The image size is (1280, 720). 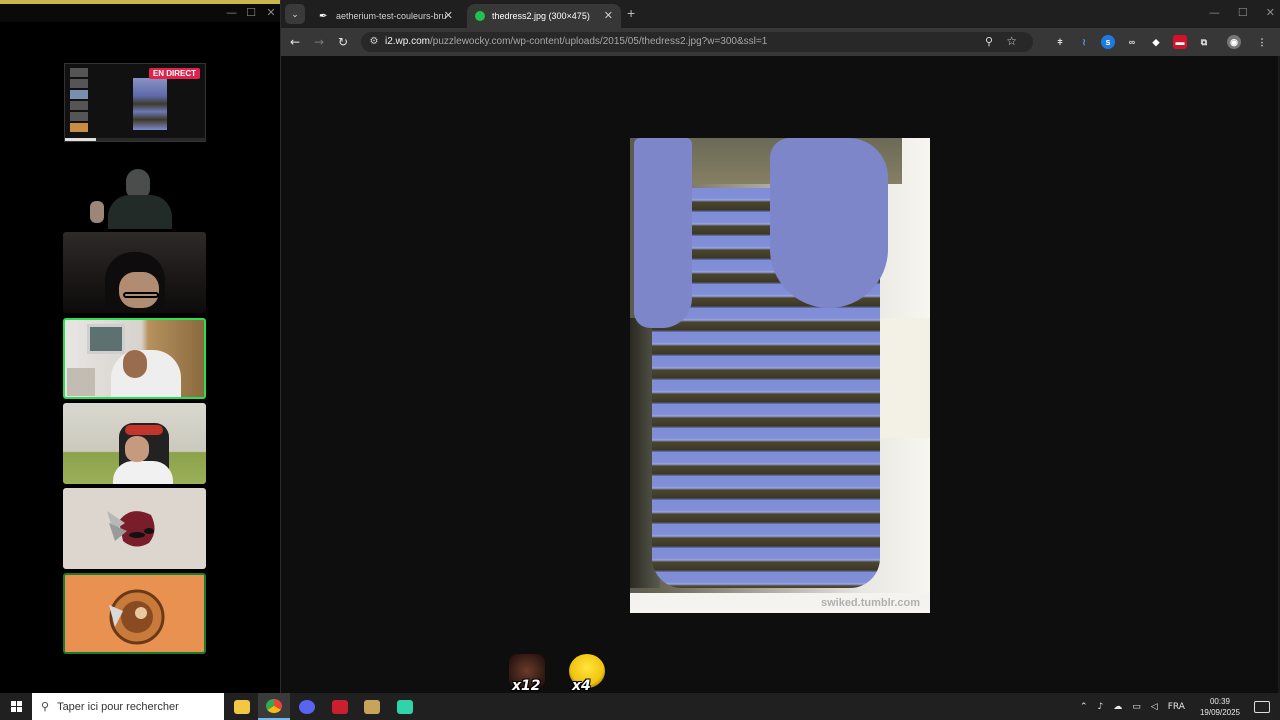 What do you see at coordinates (1060, 42) in the screenshot?
I see `extension-1-icon: ǂ` at bounding box center [1060, 42].